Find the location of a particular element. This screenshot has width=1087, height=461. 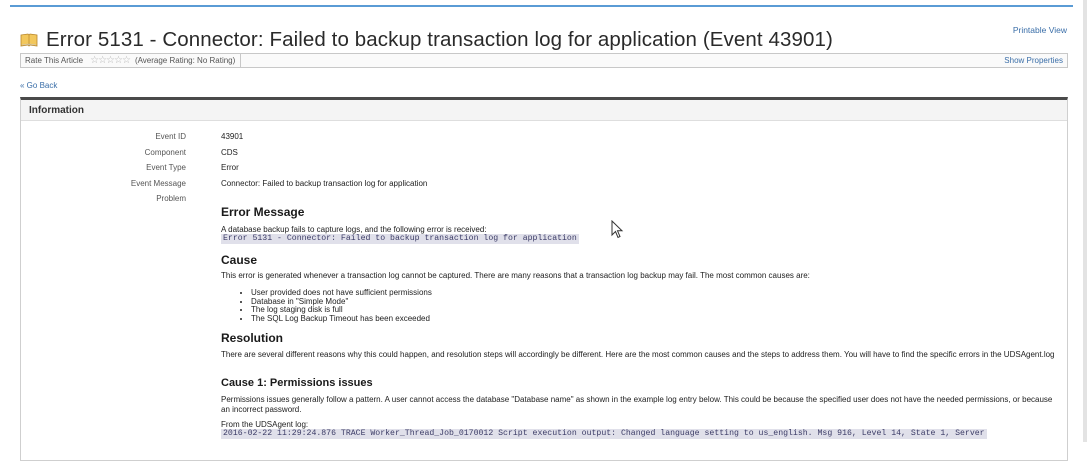

error-message-heading: Error Message is located at coordinates (263, 212).